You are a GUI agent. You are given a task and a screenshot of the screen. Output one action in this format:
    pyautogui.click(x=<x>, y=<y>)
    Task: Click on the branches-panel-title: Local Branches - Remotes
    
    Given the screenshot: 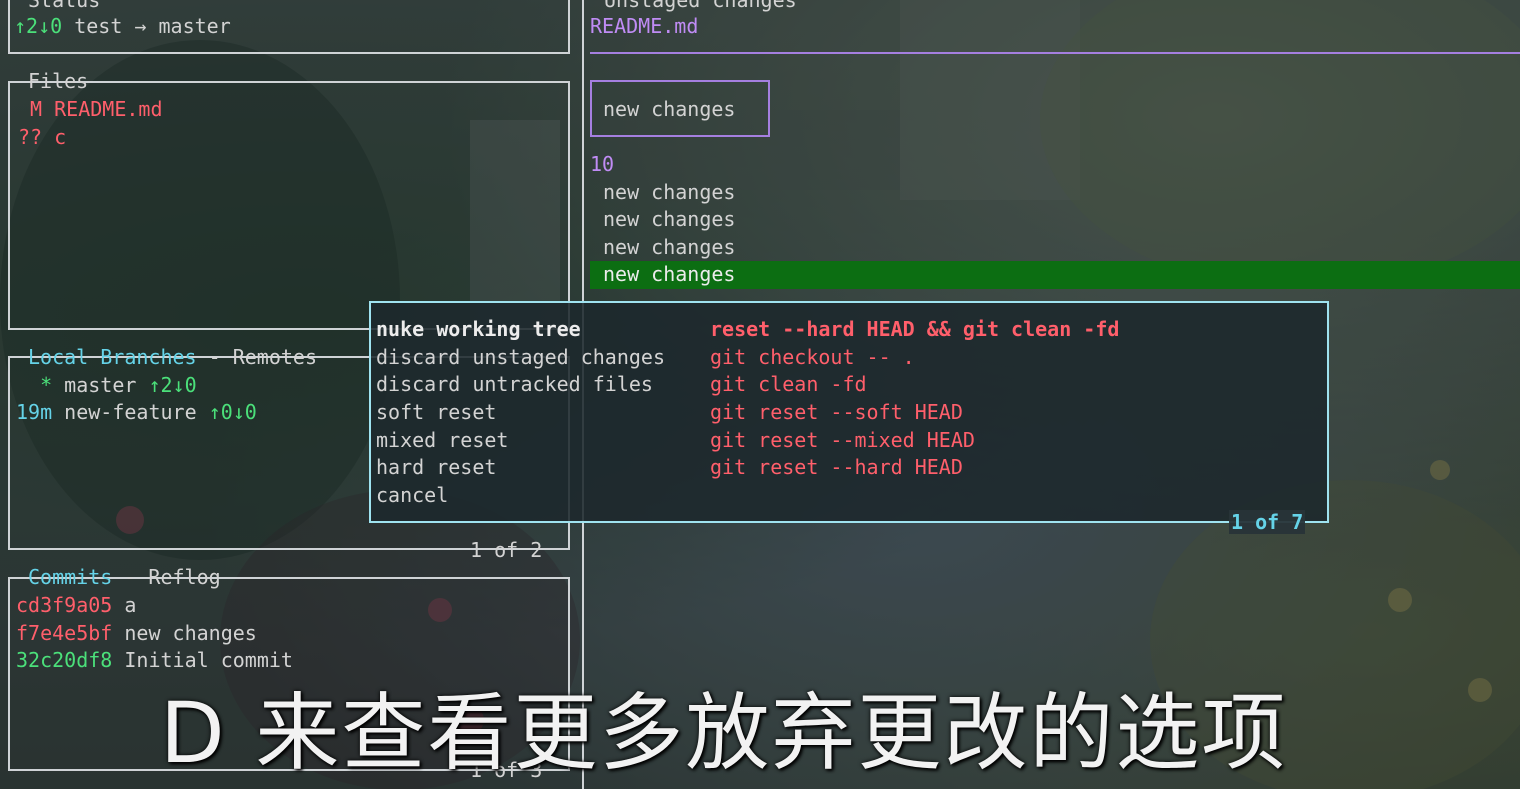 What is the action you would take?
    pyautogui.click(x=172, y=357)
    